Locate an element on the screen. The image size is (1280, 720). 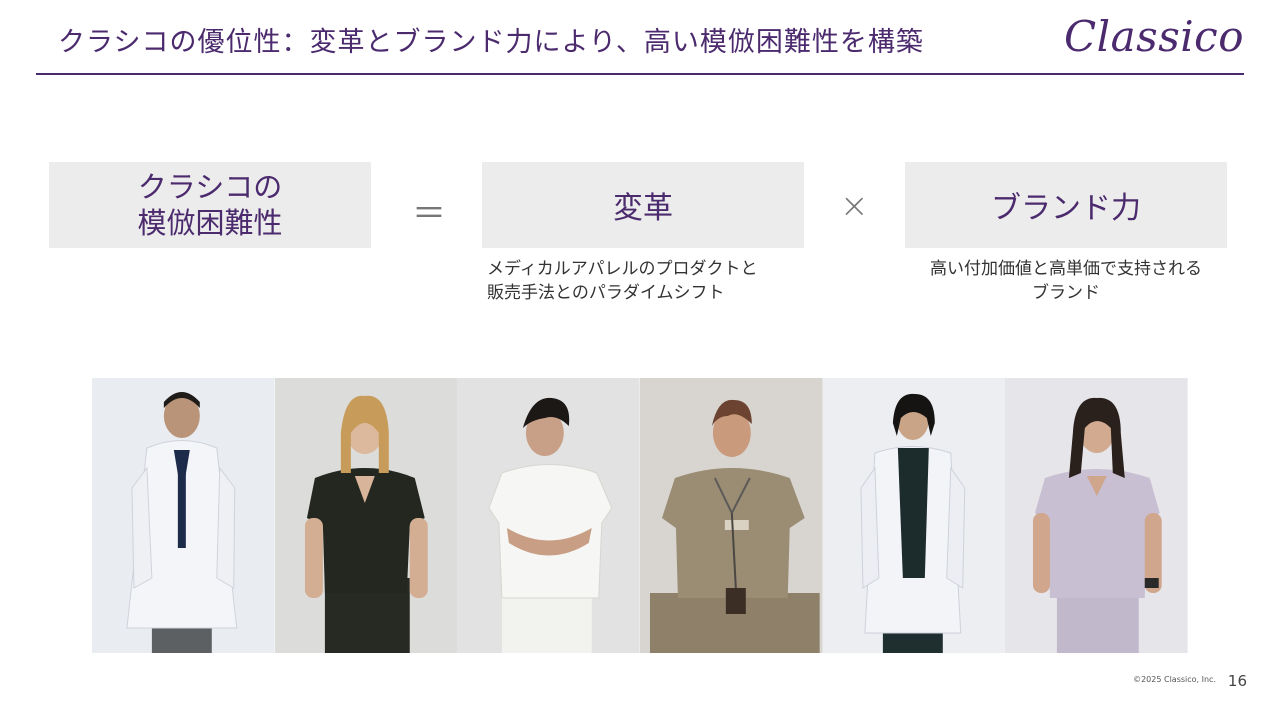
photo-black-scrubs-woman is located at coordinates (366, 515).